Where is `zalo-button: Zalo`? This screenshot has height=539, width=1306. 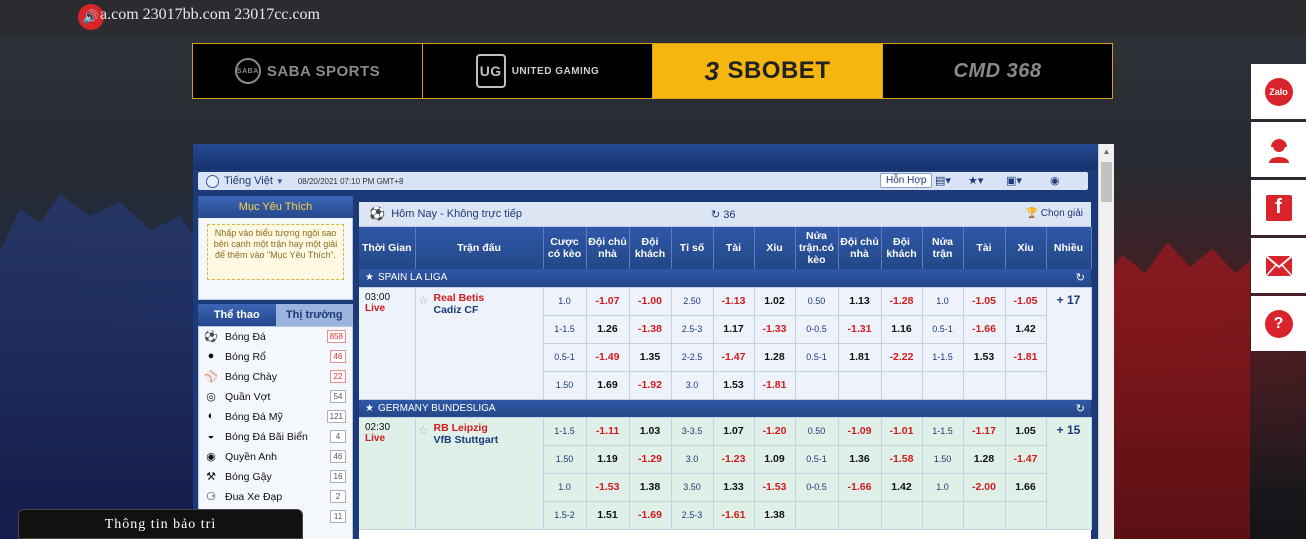 zalo-button: Zalo is located at coordinates (1278, 91).